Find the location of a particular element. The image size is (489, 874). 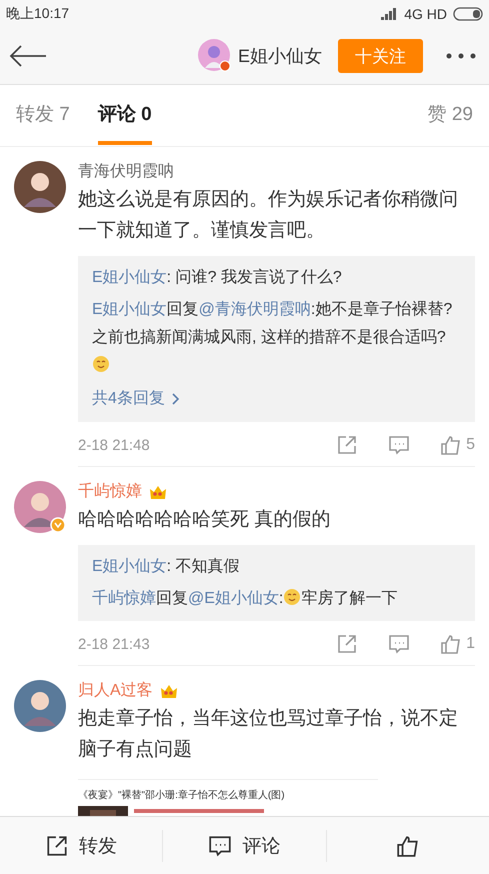

comment-text: 抱走章子怡，当年这位也骂过章子怡，说不定脑子有点问题 is located at coordinates (268, 734).